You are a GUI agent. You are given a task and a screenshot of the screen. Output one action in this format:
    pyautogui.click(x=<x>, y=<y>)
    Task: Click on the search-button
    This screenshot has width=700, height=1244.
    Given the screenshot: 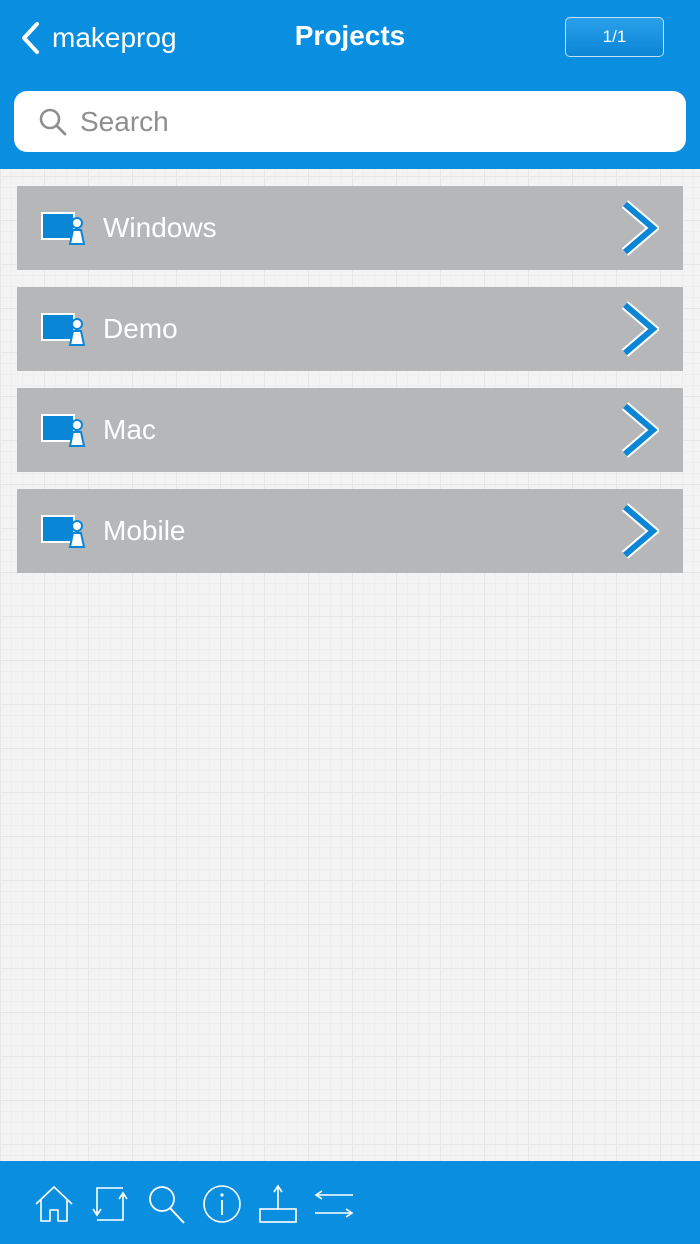 What is the action you would take?
    pyautogui.click(x=166, y=1204)
    